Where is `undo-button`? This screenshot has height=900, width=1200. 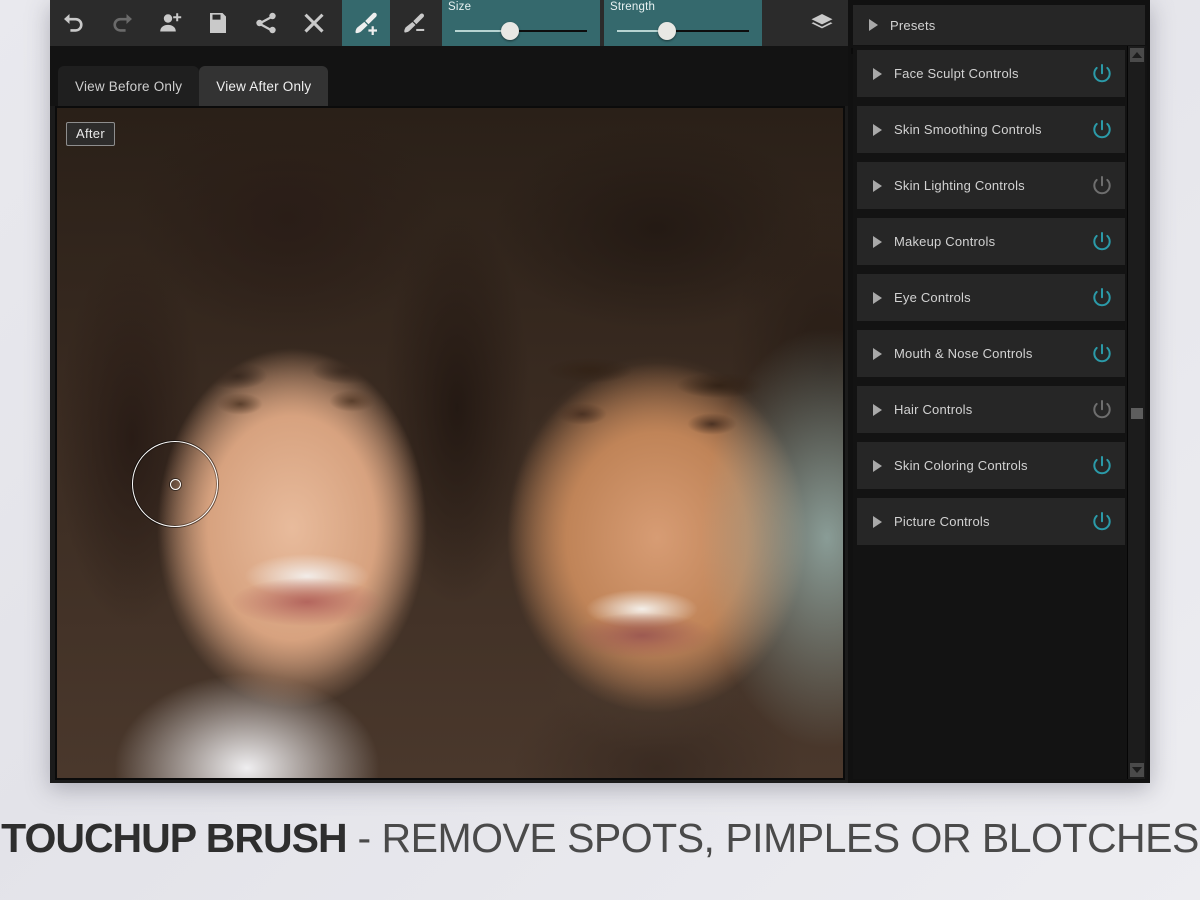
undo-button is located at coordinates (74, 23).